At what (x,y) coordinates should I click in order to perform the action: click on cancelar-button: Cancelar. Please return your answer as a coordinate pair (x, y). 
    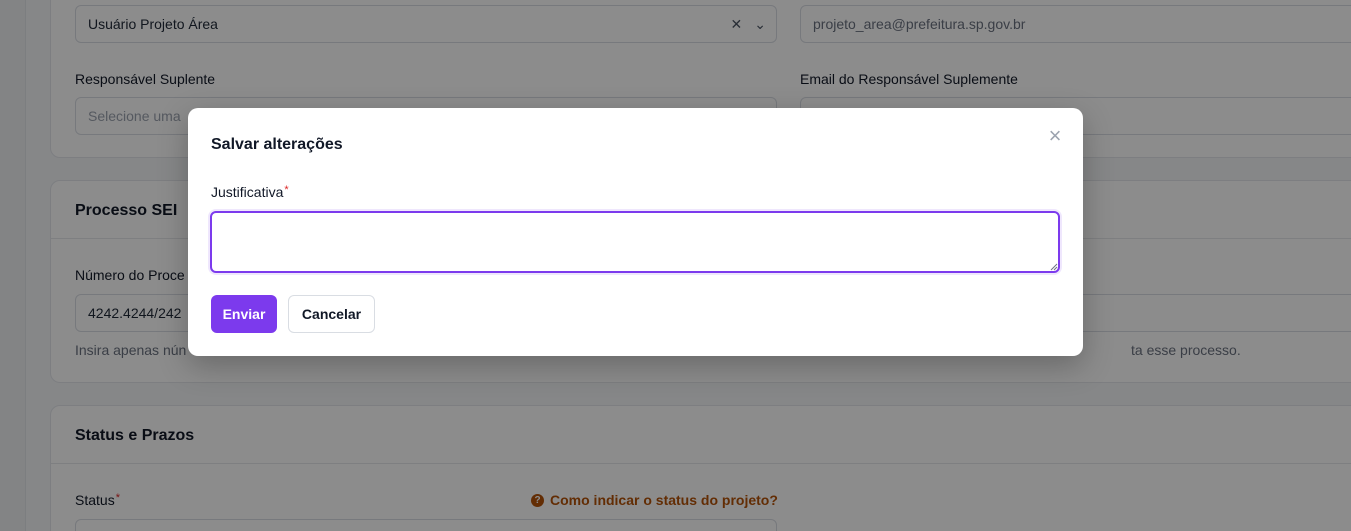
    Looking at the image, I should click on (331, 314).